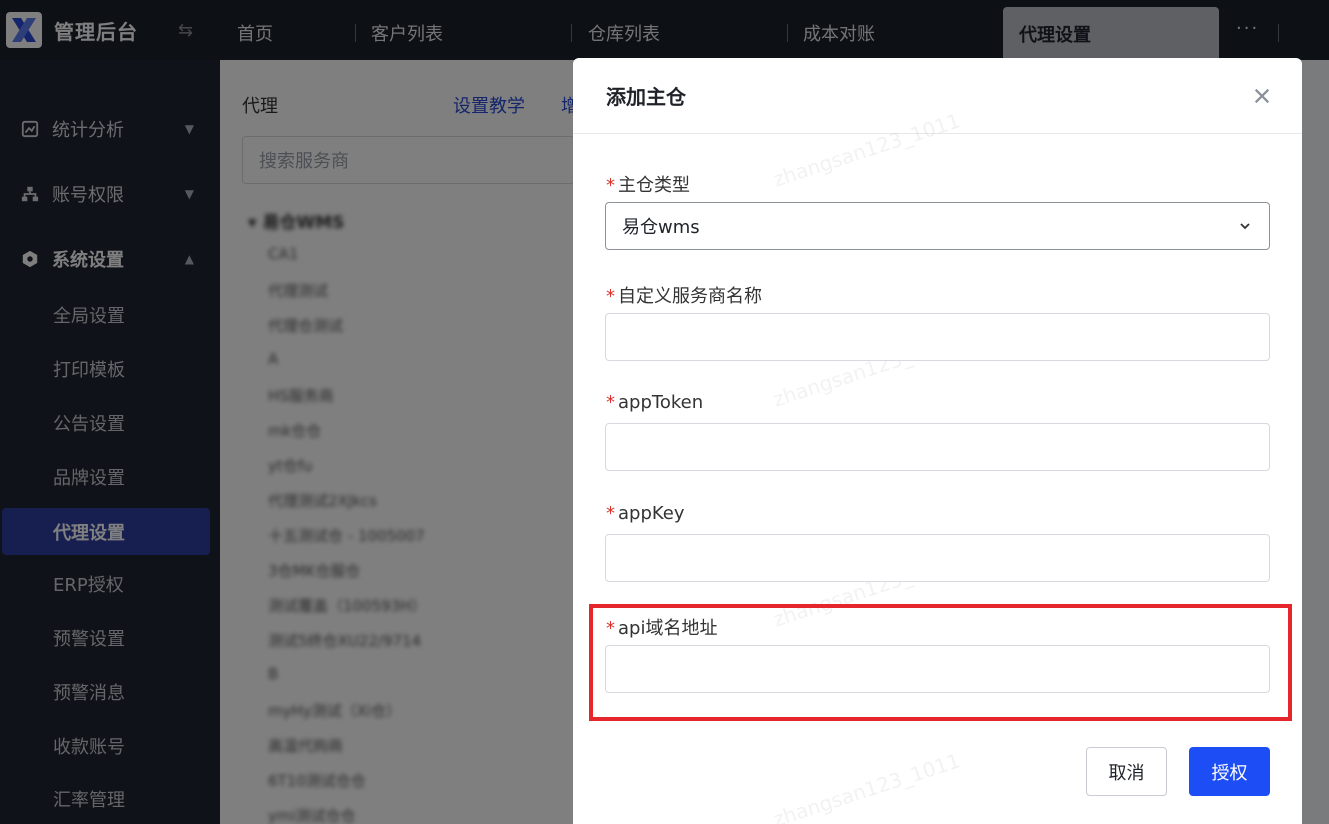 The width and height of the screenshot is (1329, 824). I want to click on warehouse-type-select: 易仓wms, so click(937, 226).